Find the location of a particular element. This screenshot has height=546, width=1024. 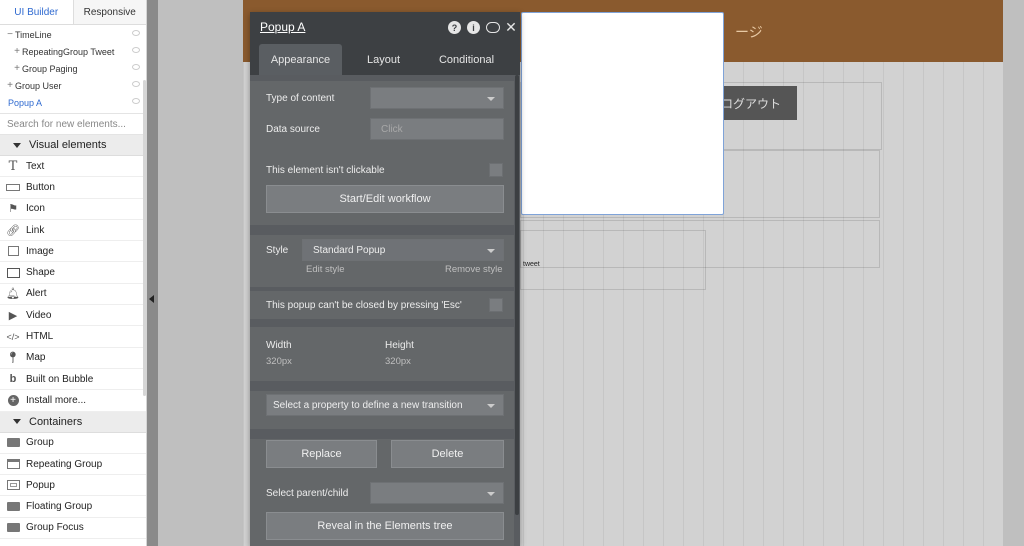

element-text: T Text is located at coordinates (73, 167).